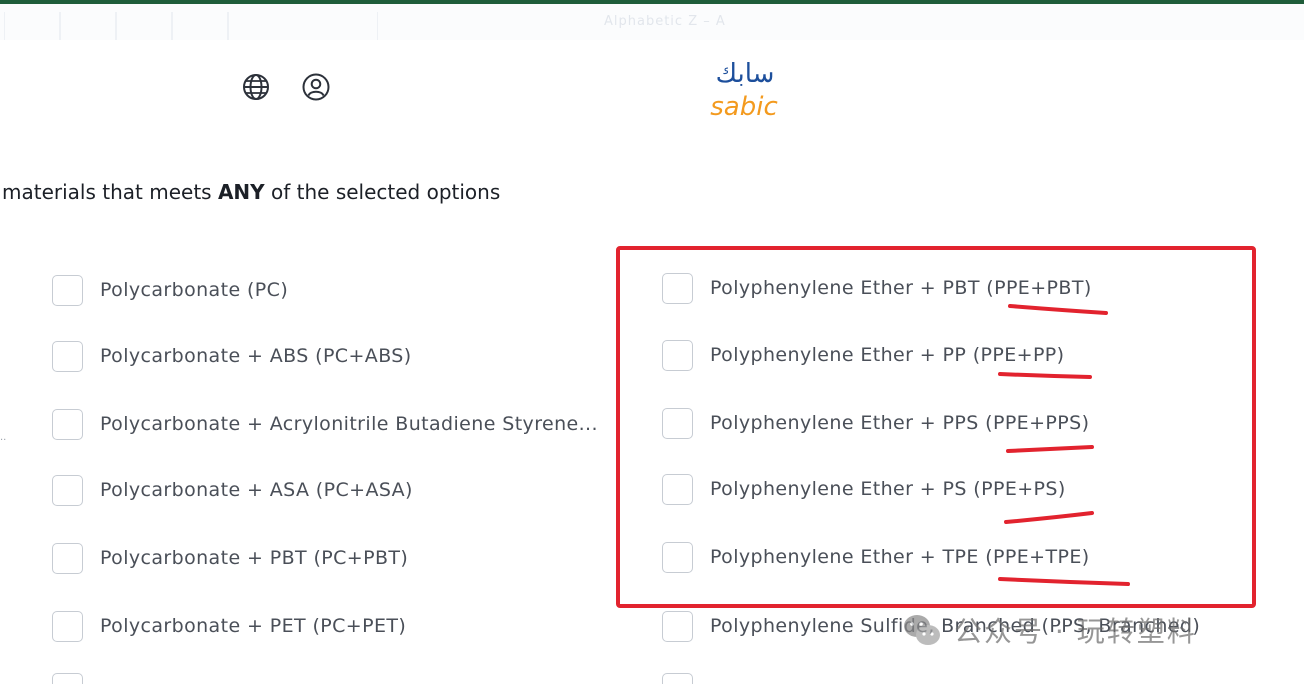  What do you see at coordinates (1075, 631) in the screenshot?
I see `watermark-text: 公众号 · 玩转塑料` at bounding box center [1075, 631].